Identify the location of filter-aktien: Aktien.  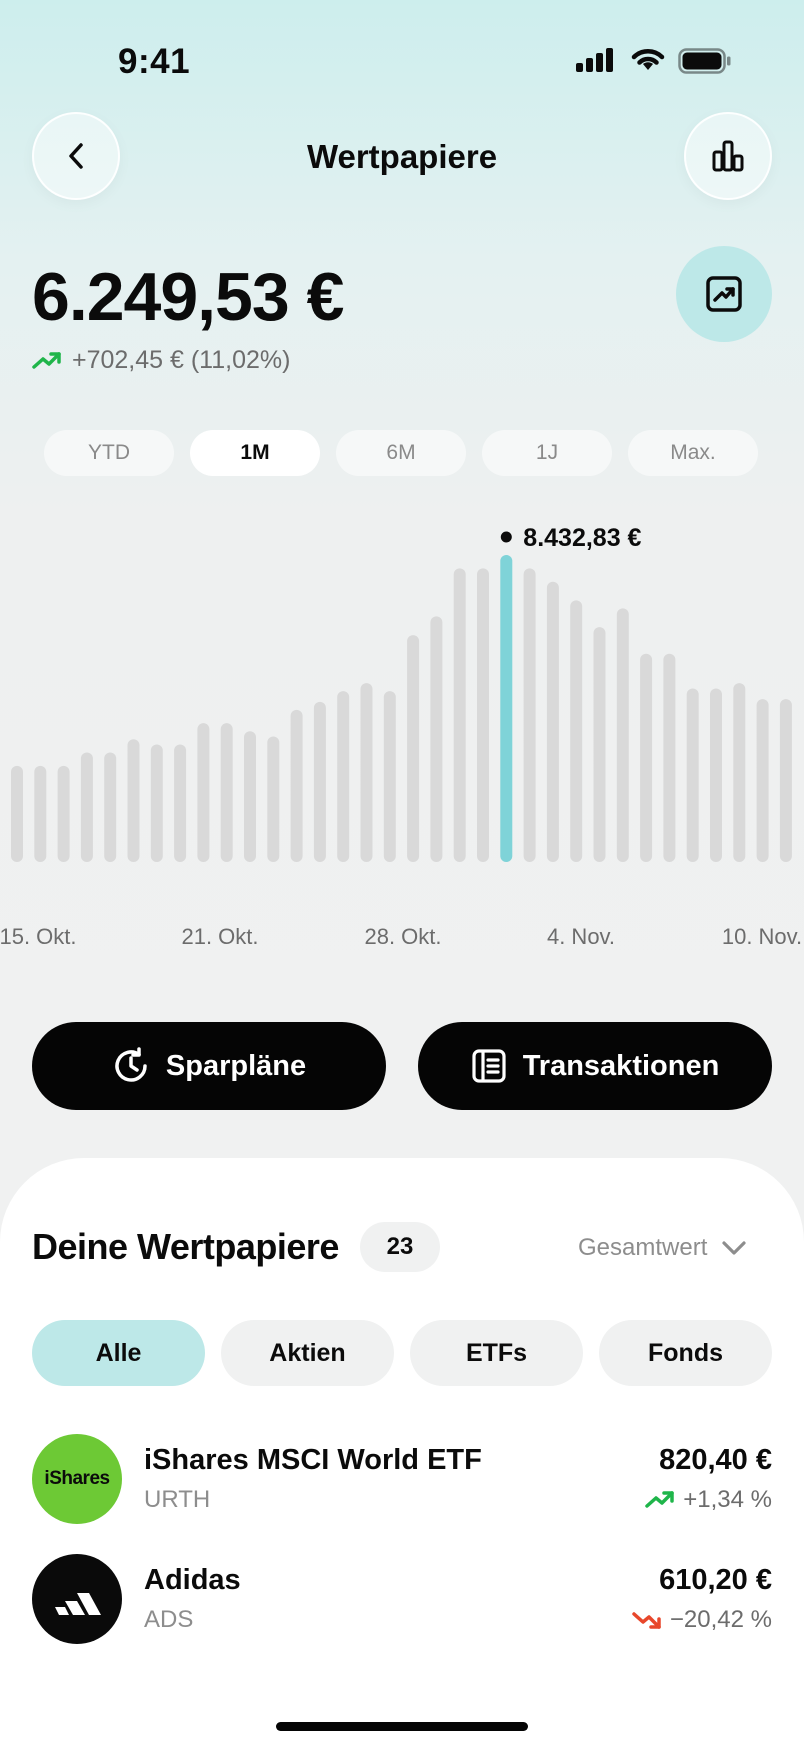
(307, 1353).